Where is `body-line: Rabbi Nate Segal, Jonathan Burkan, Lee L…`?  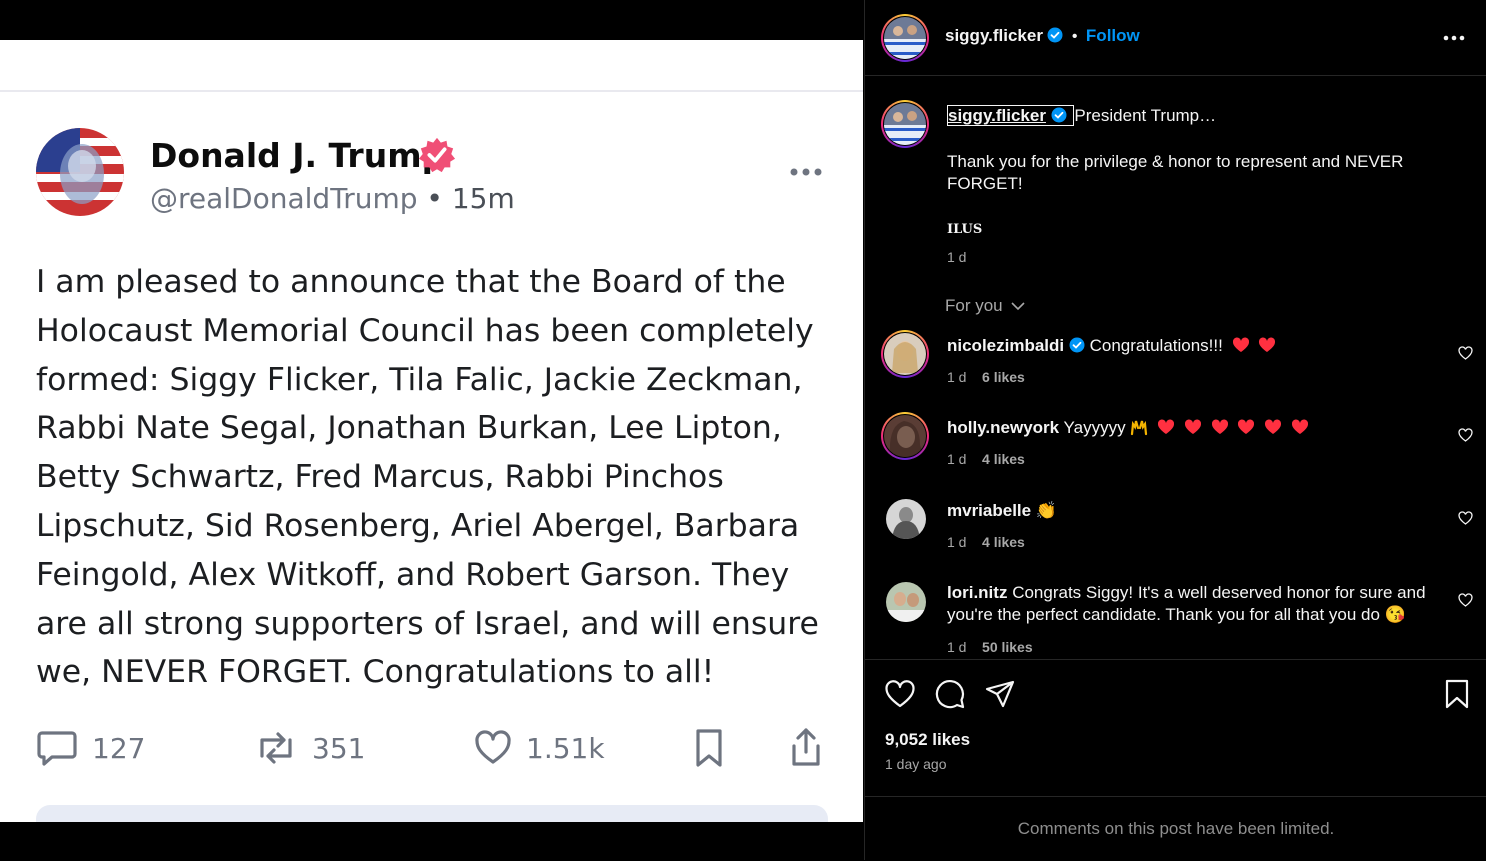 body-line: Rabbi Nate Segal, Jonathan Burkan, Lee L… is located at coordinates (409, 428).